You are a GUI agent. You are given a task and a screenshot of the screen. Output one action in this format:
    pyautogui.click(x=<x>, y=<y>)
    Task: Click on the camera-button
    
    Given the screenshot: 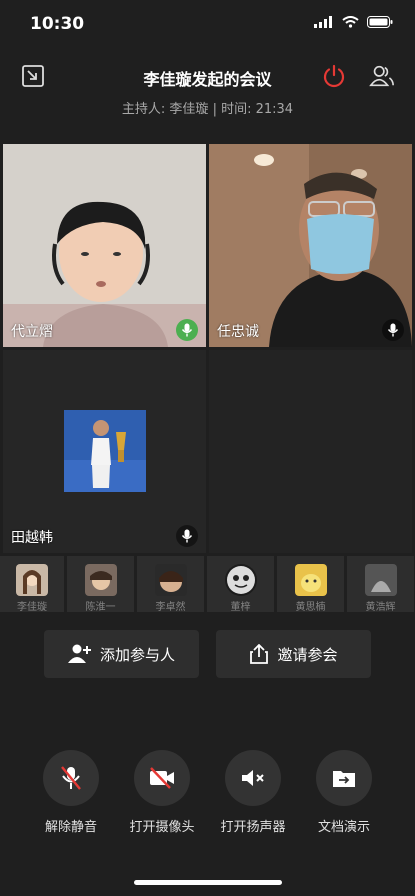 What is the action you would take?
    pyautogui.click(x=162, y=778)
    